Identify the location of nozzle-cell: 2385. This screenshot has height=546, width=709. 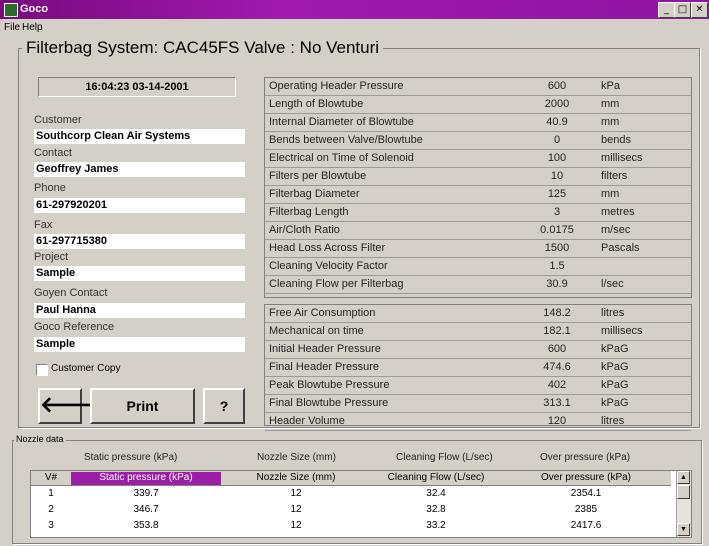
(586, 509).